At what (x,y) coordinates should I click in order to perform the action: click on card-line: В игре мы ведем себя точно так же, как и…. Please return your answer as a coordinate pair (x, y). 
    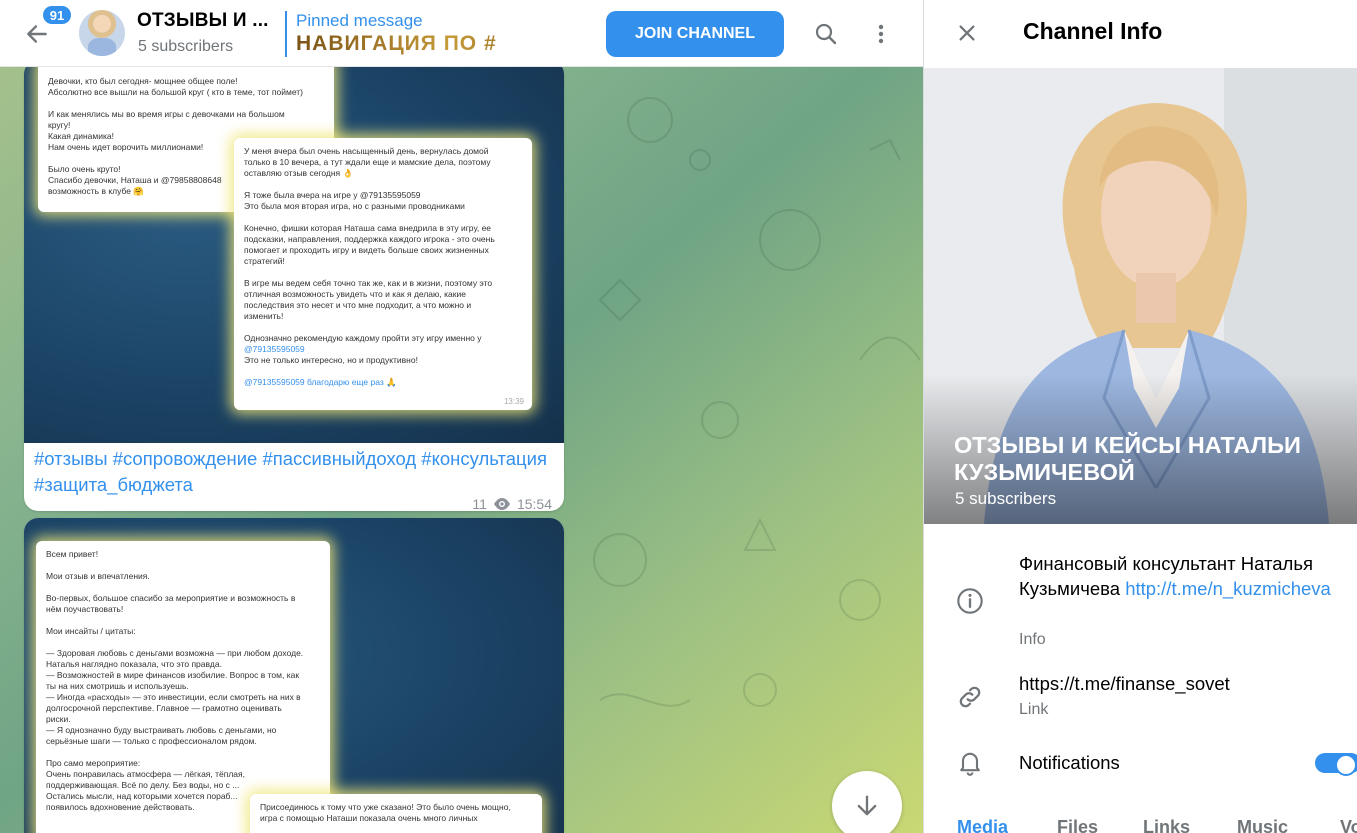
    Looking at the image, I should click on (368, 283).